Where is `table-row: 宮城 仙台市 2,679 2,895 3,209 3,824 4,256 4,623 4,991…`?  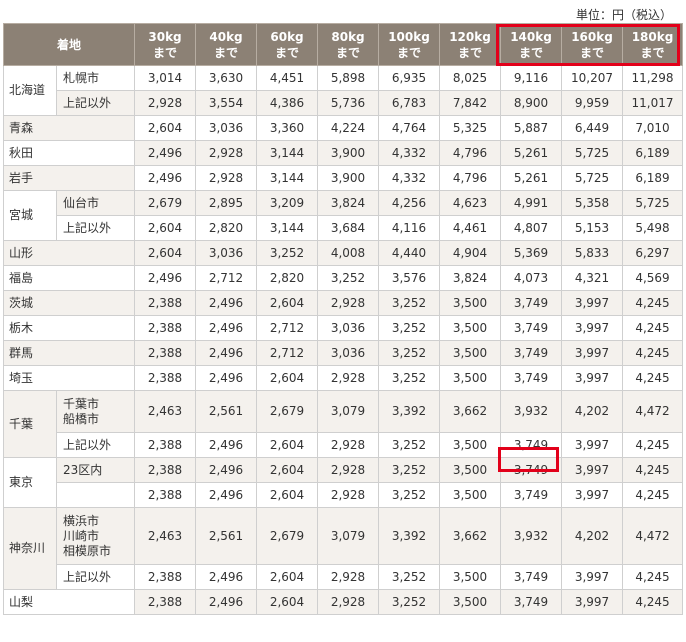
table-row: 宮城 仙台市 2,679 2,895 3,209 3,824 4,256 4,623 4,991… is located at coordinates (343, 215).